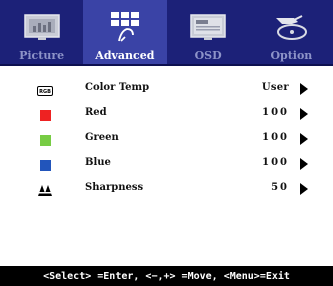 Image resolution: width=333 pixels, height=286 pixels. I want to click on tab-osd: OSD, so click(208, 33).